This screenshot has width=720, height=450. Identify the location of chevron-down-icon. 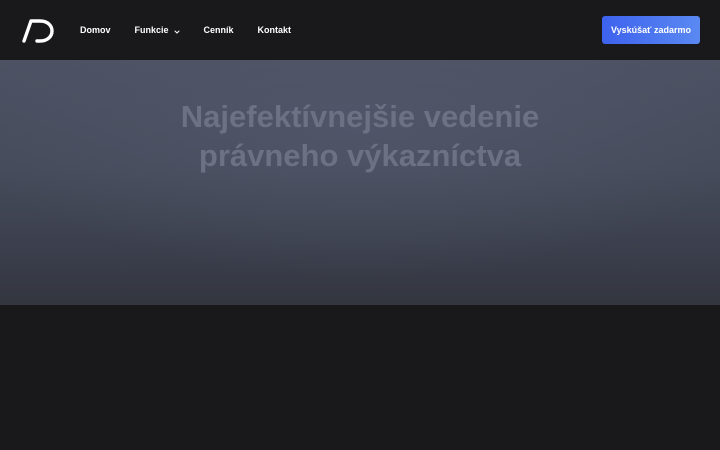
(177, 30).